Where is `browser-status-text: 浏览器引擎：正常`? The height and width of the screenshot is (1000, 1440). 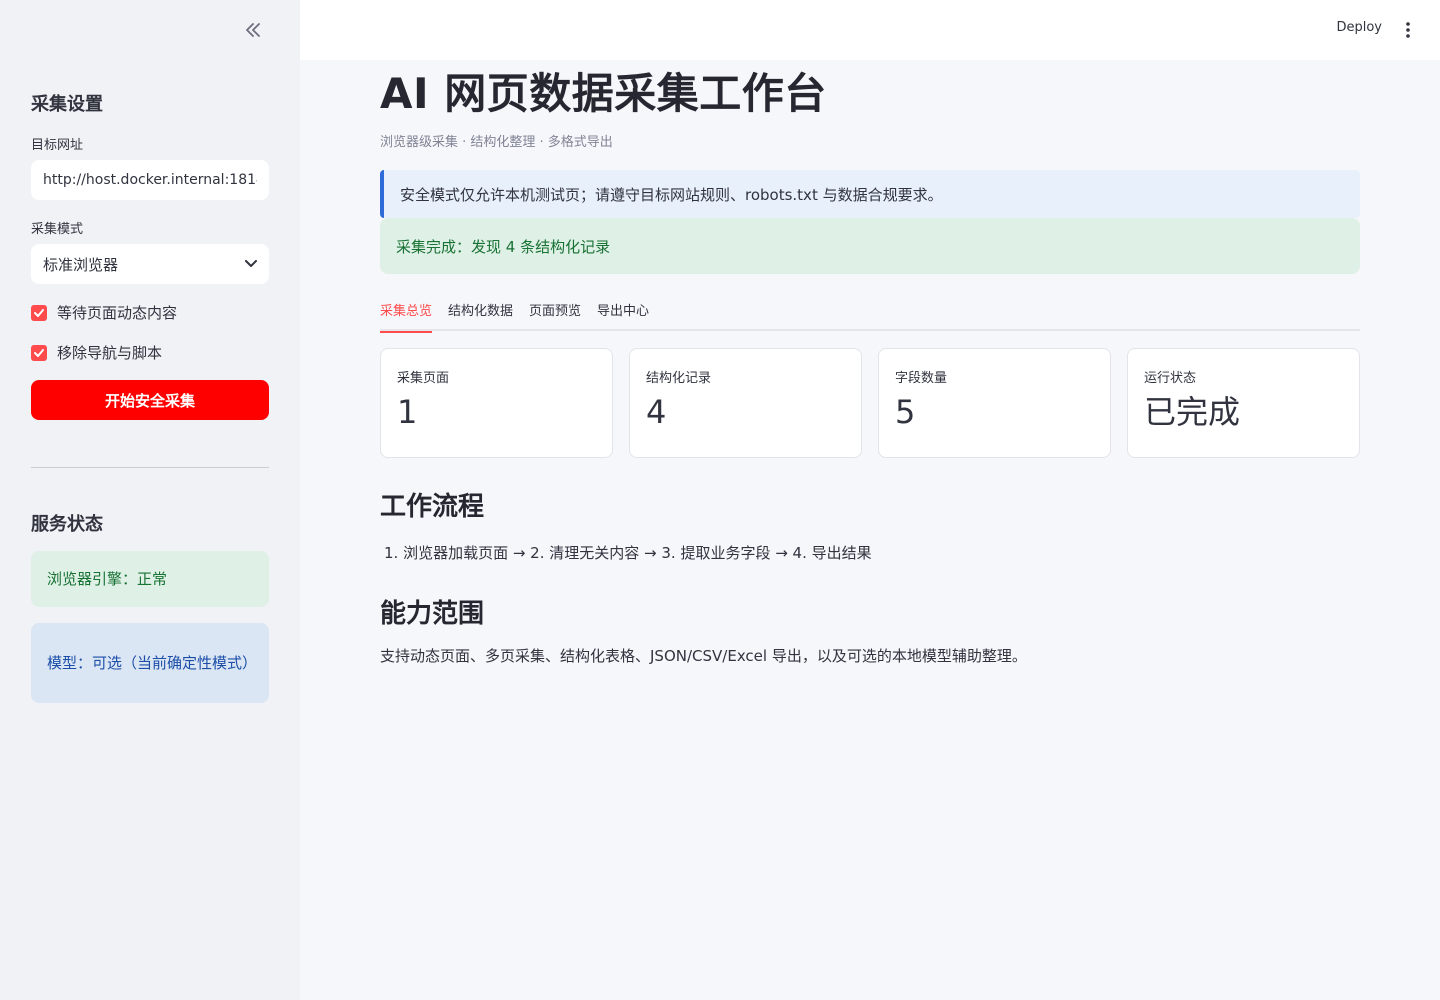
browser-status-text: 浏览器引擎：正常 is located at coordinates (107, 579).